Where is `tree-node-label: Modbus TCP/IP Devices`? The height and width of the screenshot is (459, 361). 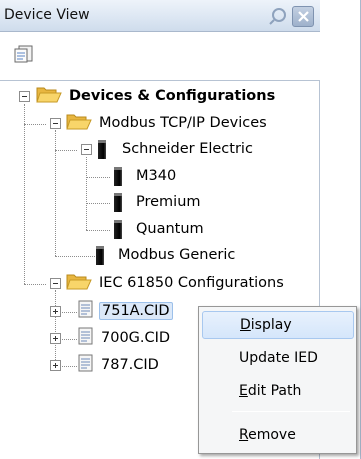
tree-node-label: Modbus TCP/IP Devices is located at coordinates (183, 123).